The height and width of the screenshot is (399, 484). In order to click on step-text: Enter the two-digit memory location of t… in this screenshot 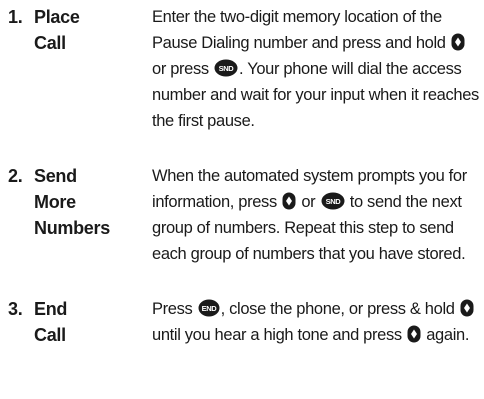, I will do `click(299, 30)`.